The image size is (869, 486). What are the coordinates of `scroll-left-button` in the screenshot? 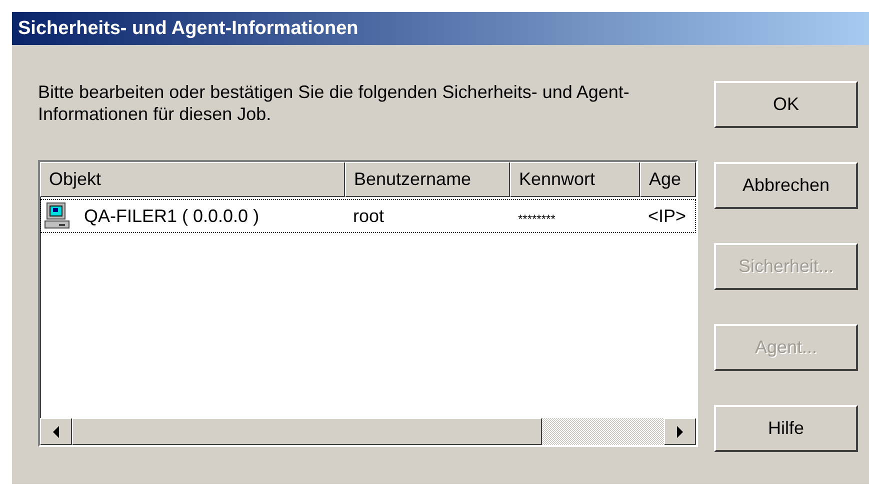 It's located at (56, 431).